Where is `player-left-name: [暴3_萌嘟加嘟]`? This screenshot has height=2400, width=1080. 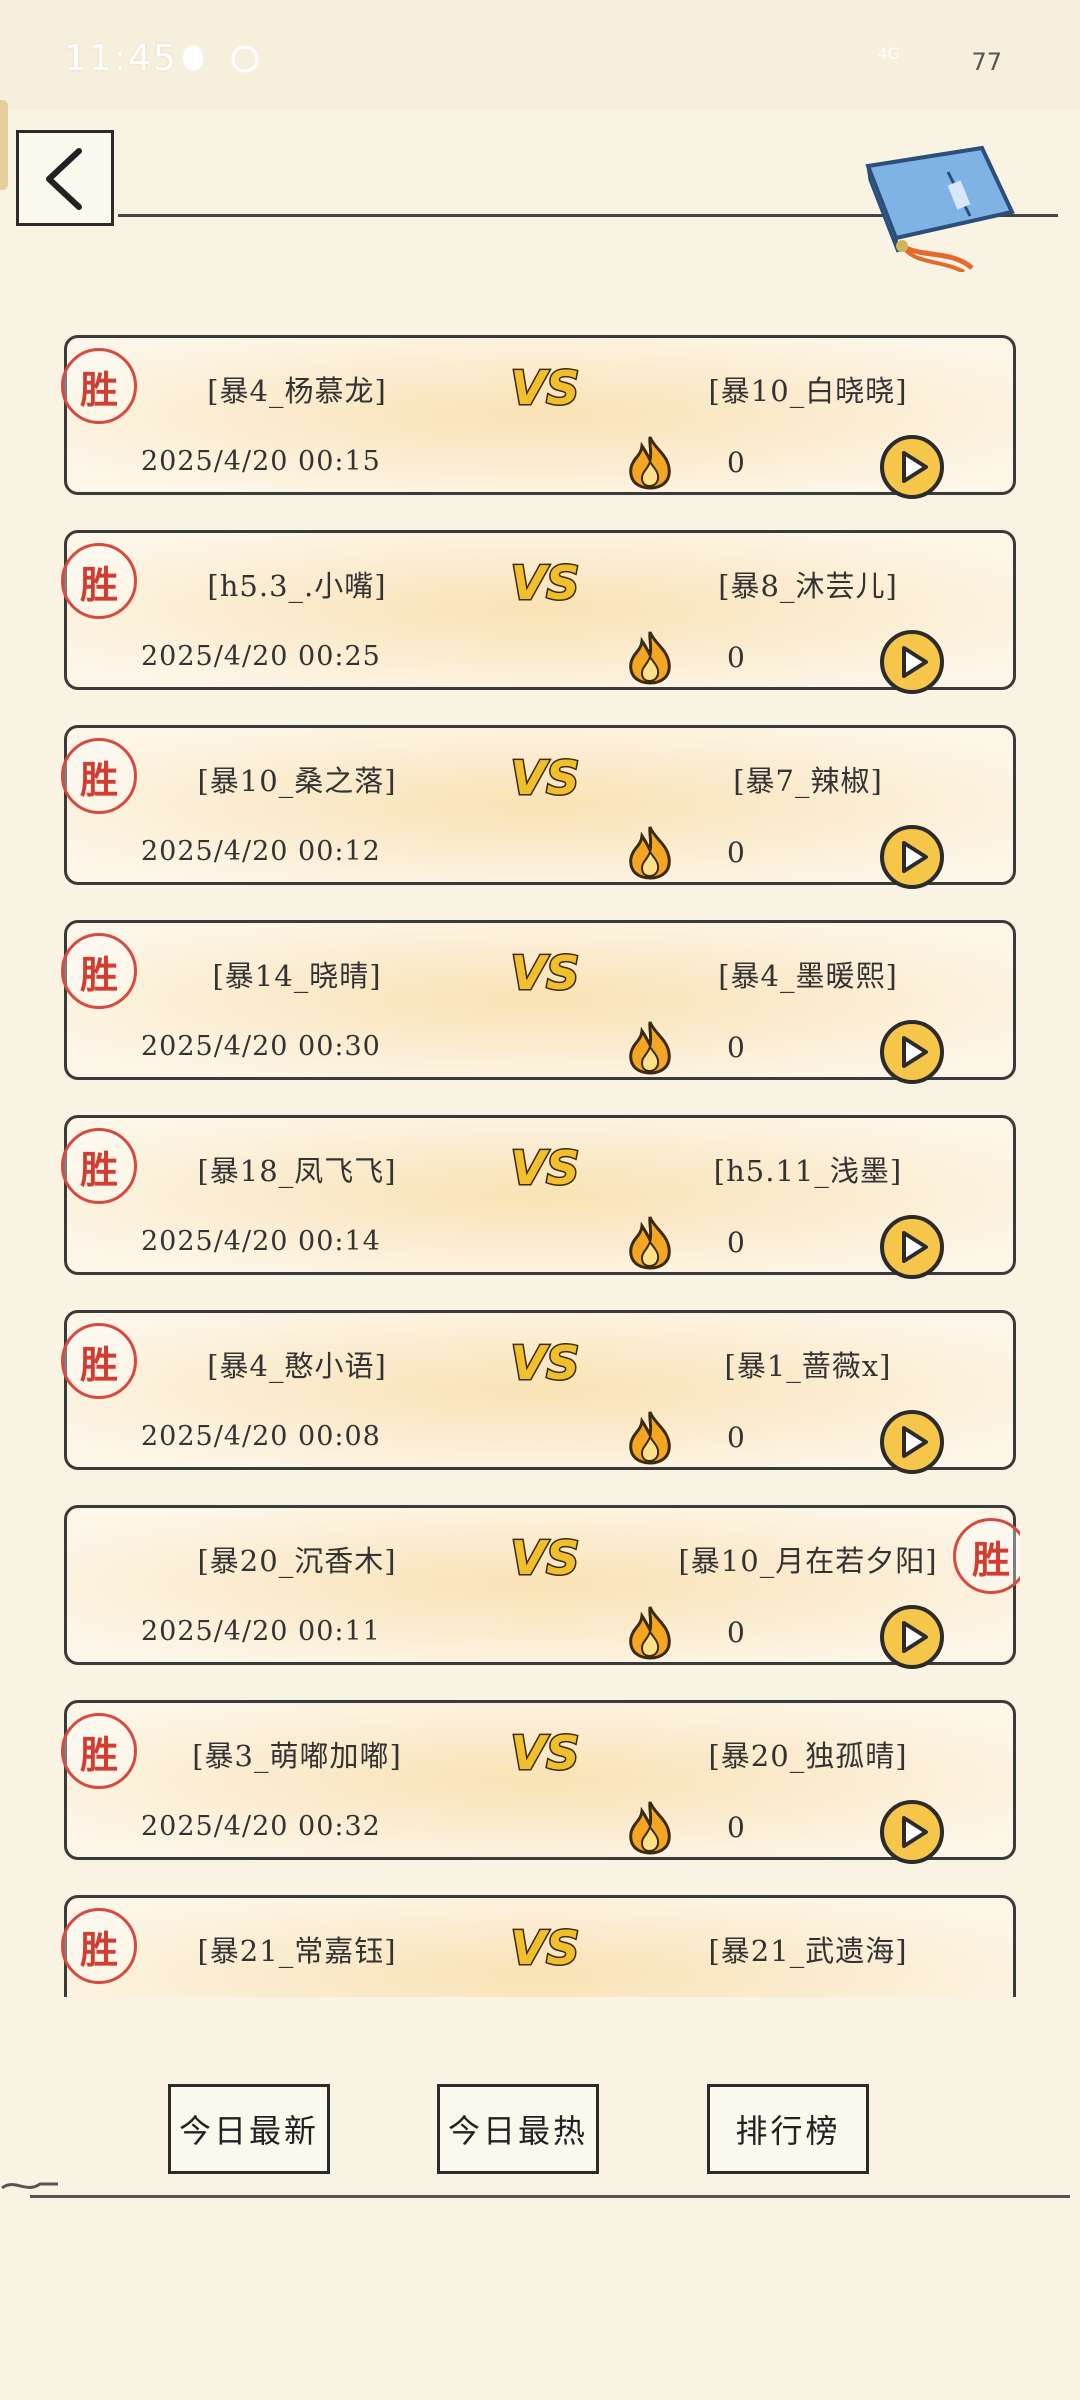 player-left-name: [暴3_萌嘟加嘟] is located at coordinates (297, 1756).